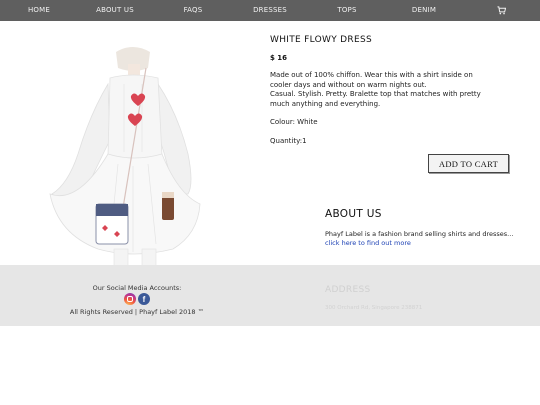 This screenshot has height=405, width=540. Describe the element at coordinates (39, 10) in the screenshot. I see `nav-home: HOME` at that location.